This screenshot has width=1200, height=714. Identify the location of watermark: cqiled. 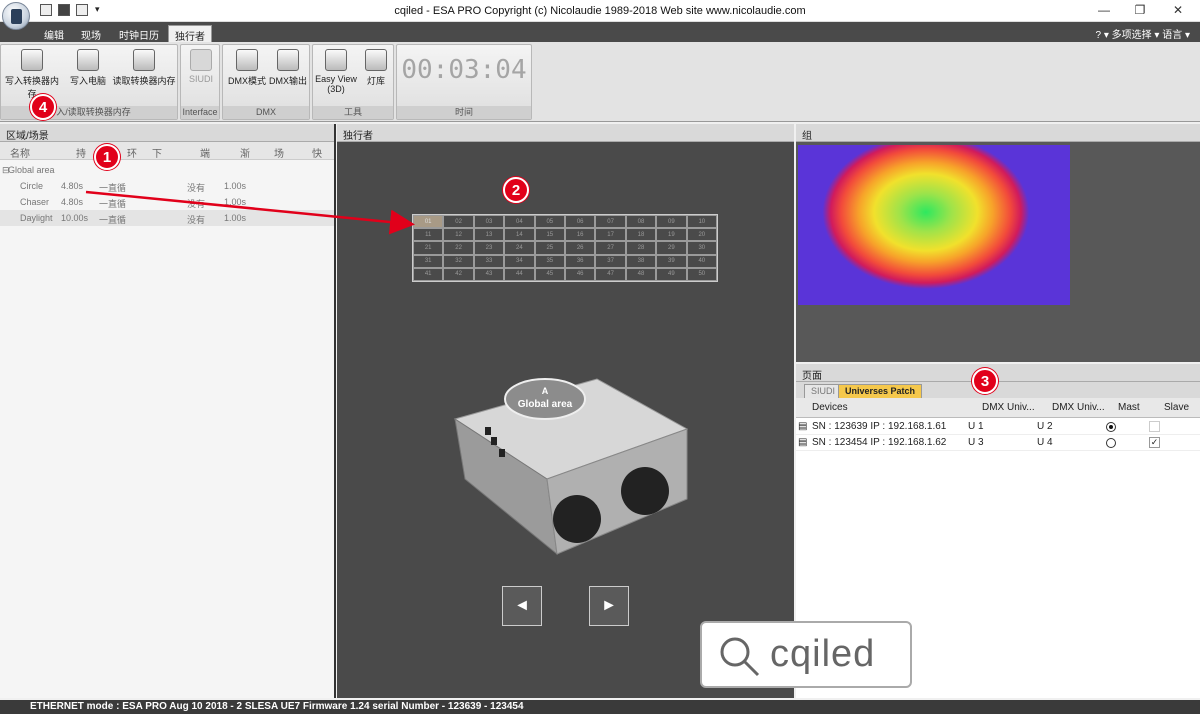
(806, 654).